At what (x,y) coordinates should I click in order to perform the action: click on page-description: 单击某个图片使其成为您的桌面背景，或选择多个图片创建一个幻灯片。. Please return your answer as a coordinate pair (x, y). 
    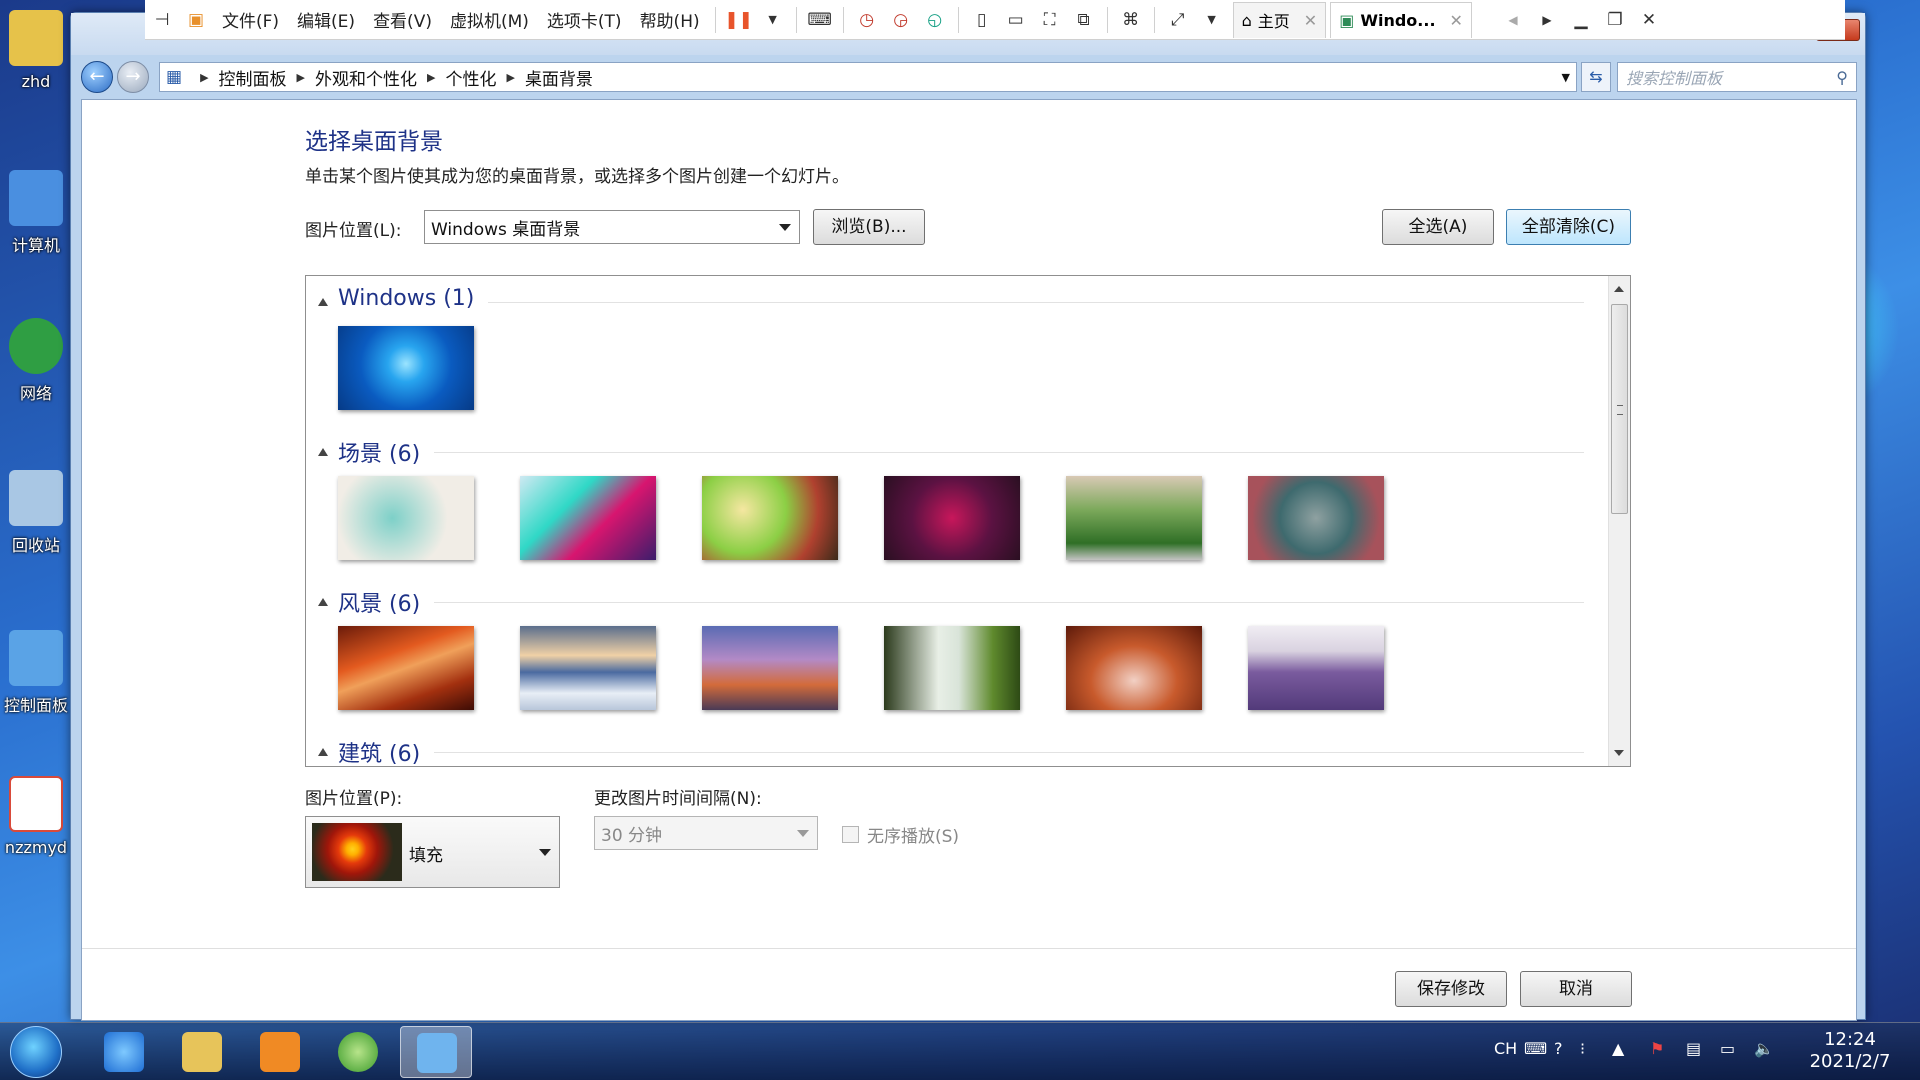
    Looking at the image, I should click on (577, 177).